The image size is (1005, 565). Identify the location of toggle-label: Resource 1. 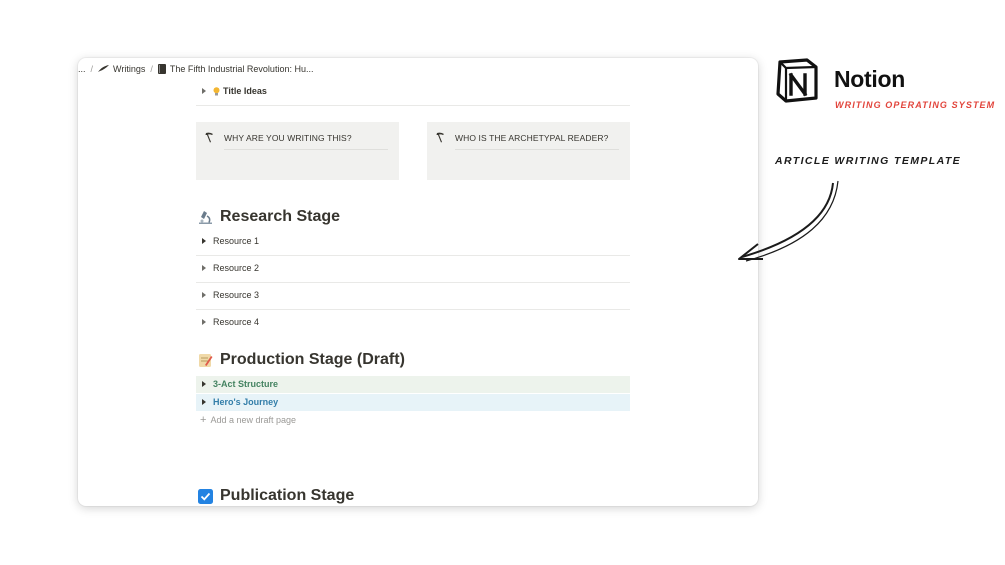
(236, 241).